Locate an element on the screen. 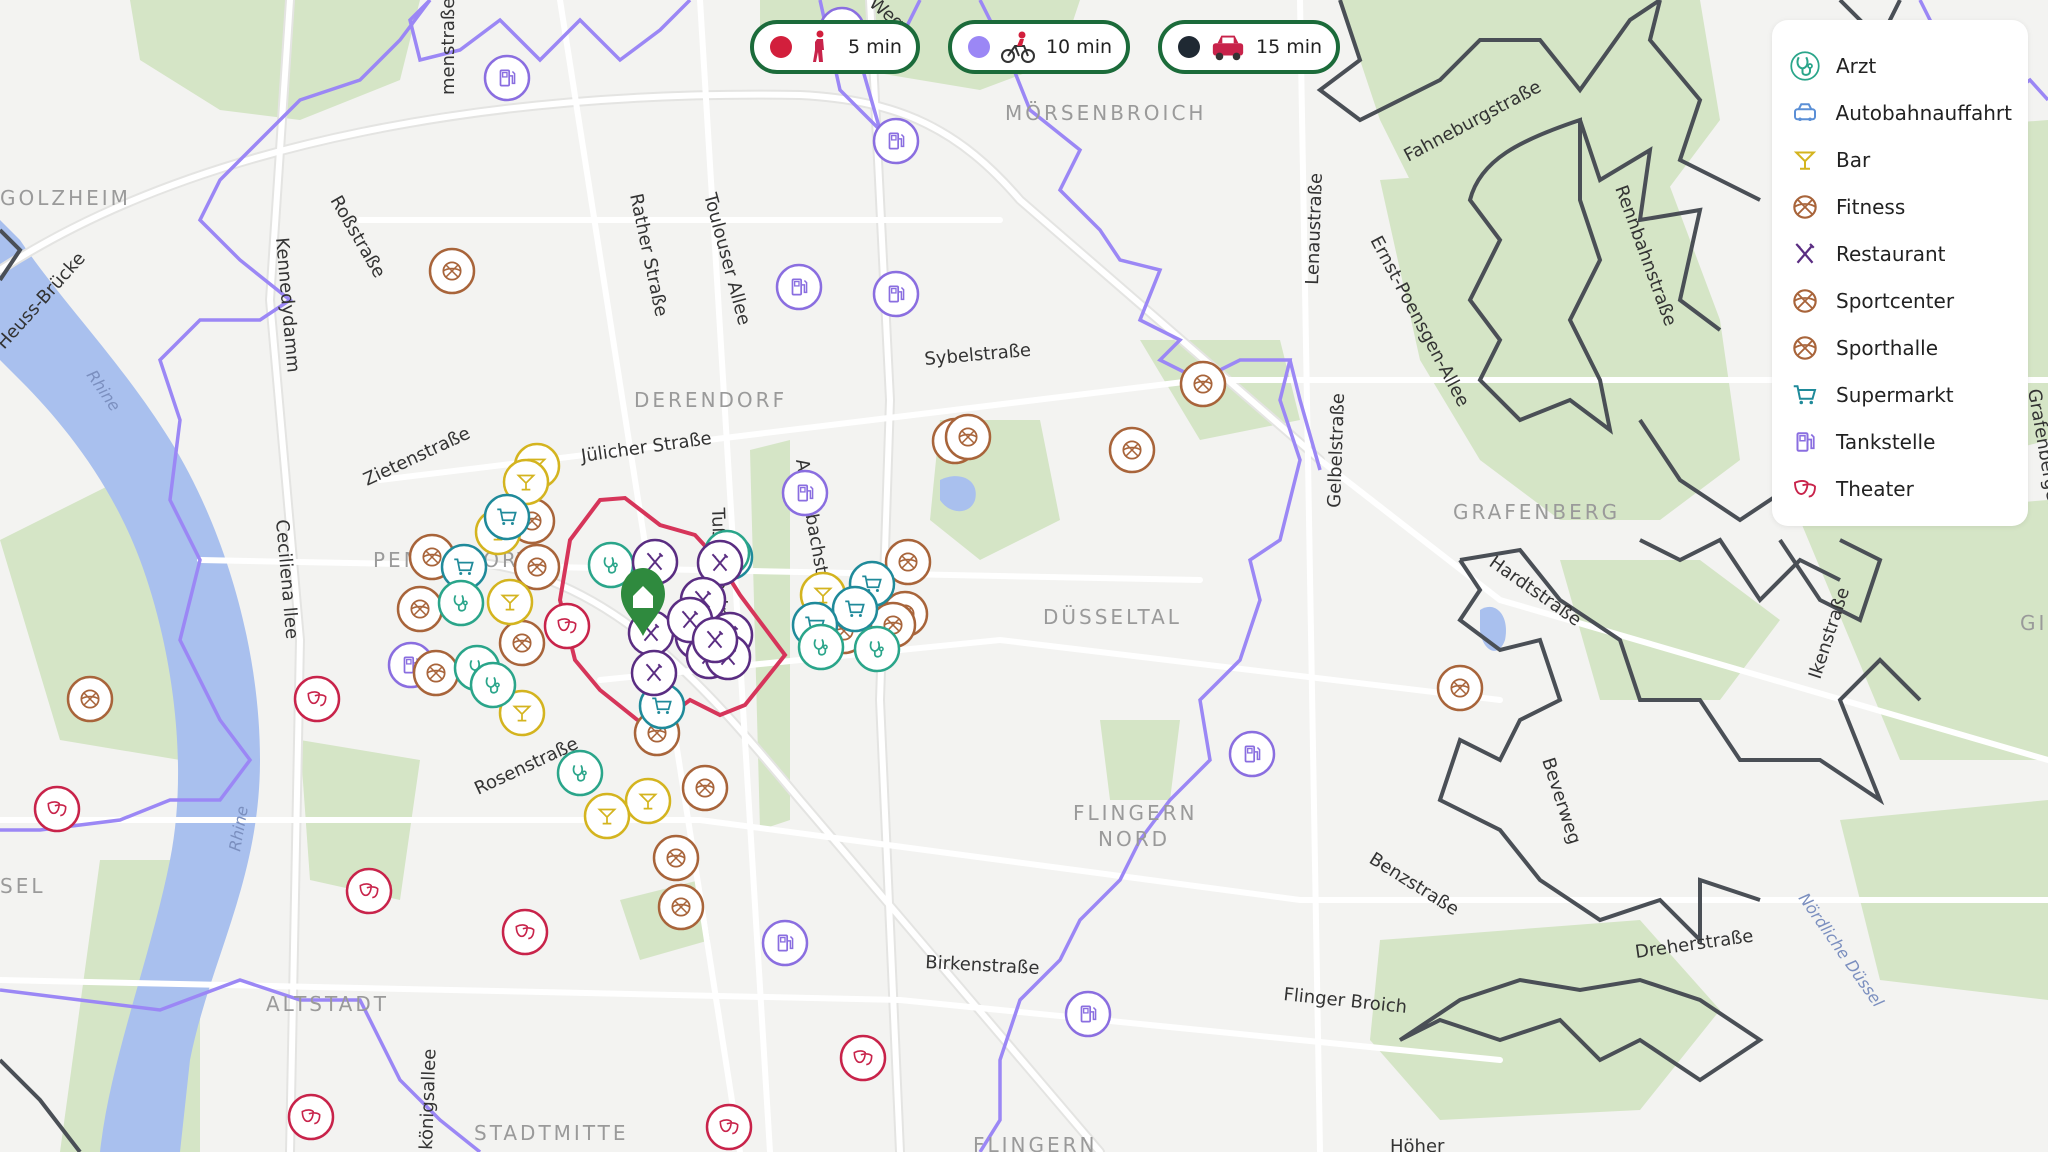 This screenshot has width=2048, height=1152. legend-item-sportcenter: Sportcenter is located at coordinates (1900, 300).